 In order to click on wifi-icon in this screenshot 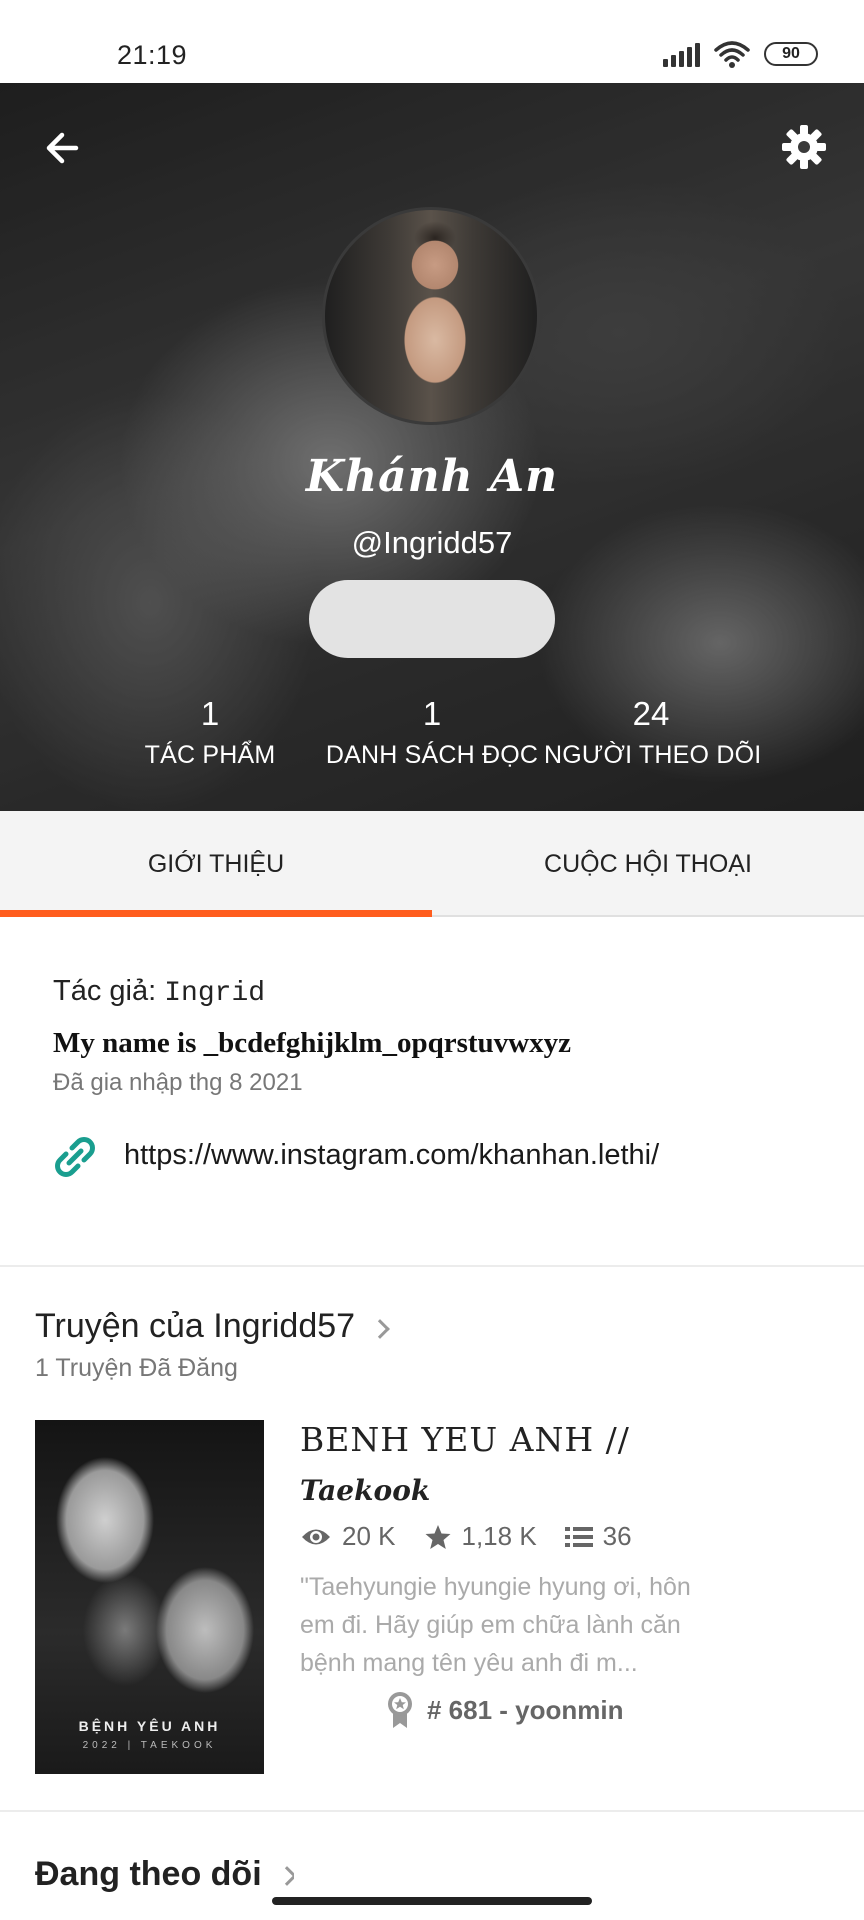, I will do `click(732, 54)`.